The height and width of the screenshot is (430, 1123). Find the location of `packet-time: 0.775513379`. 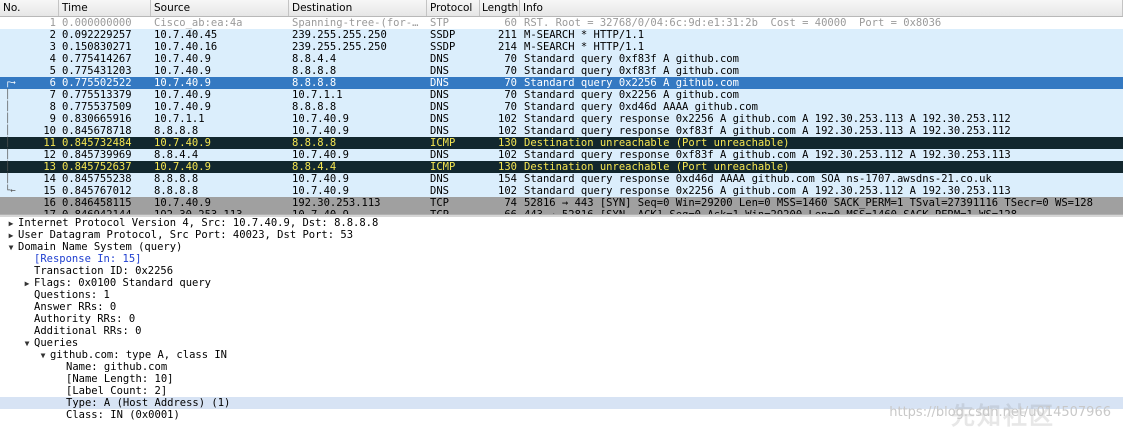

packet-time: 0.775513379 is located at coordinates (97, 95).